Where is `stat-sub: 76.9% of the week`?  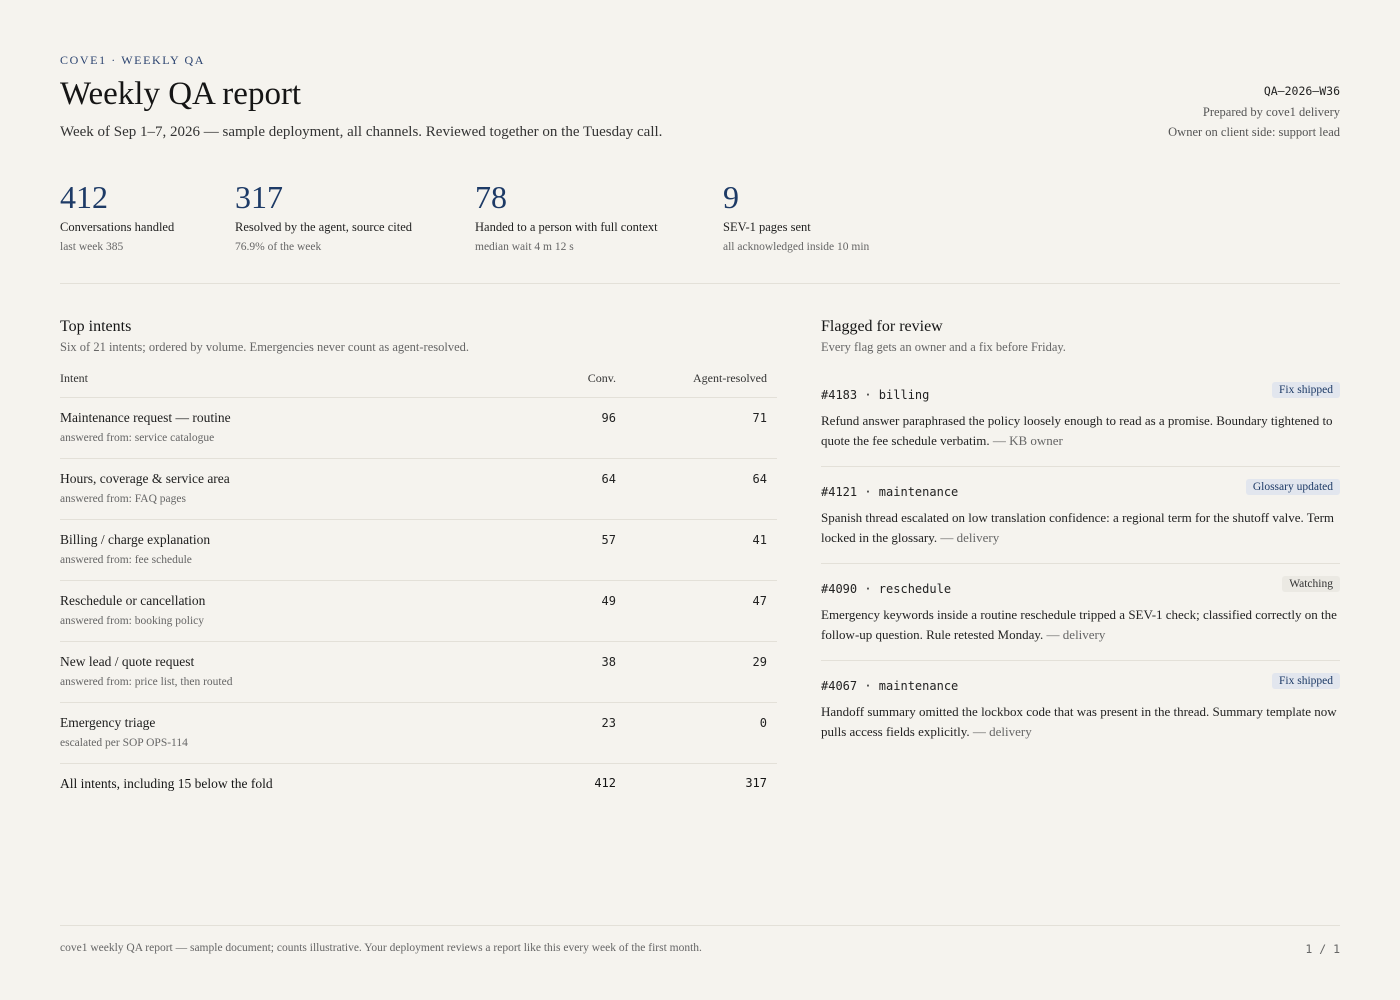 stat-sub: 76.9% of the week is located at coordinates (278, 247).